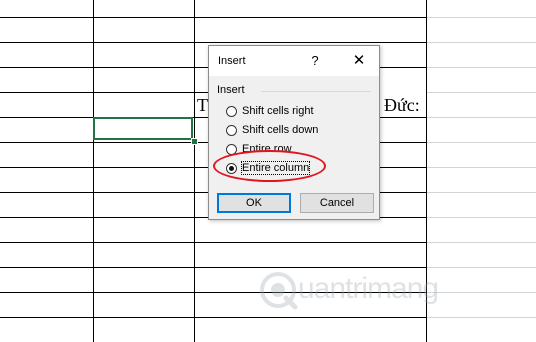  I want to click on watermark: uantrimang, so click(368, 290).